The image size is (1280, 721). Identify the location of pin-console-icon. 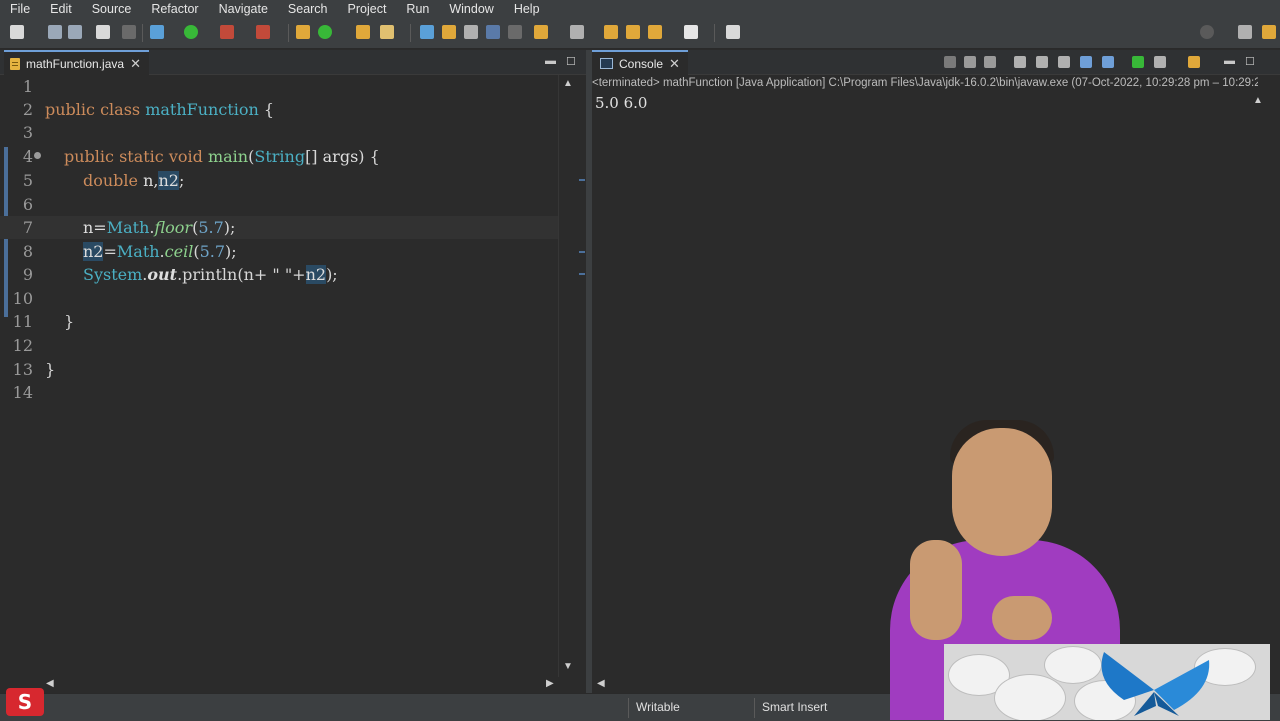
(1138, 62).